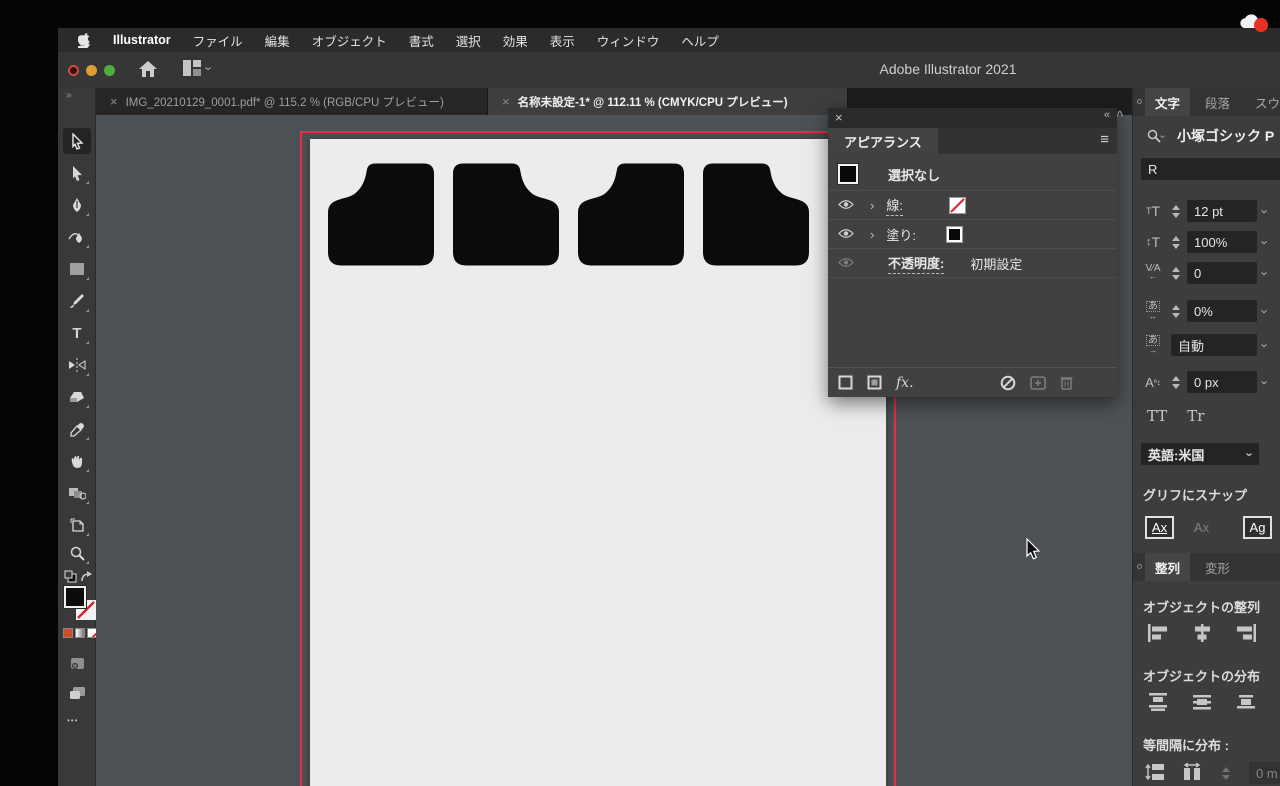 Image resolution: width=1280 pixels, height=786 pixels. Describe the element at coordinates (916, 263) in the screenshot. I see `opacity-link: 不透明度:` at that location.